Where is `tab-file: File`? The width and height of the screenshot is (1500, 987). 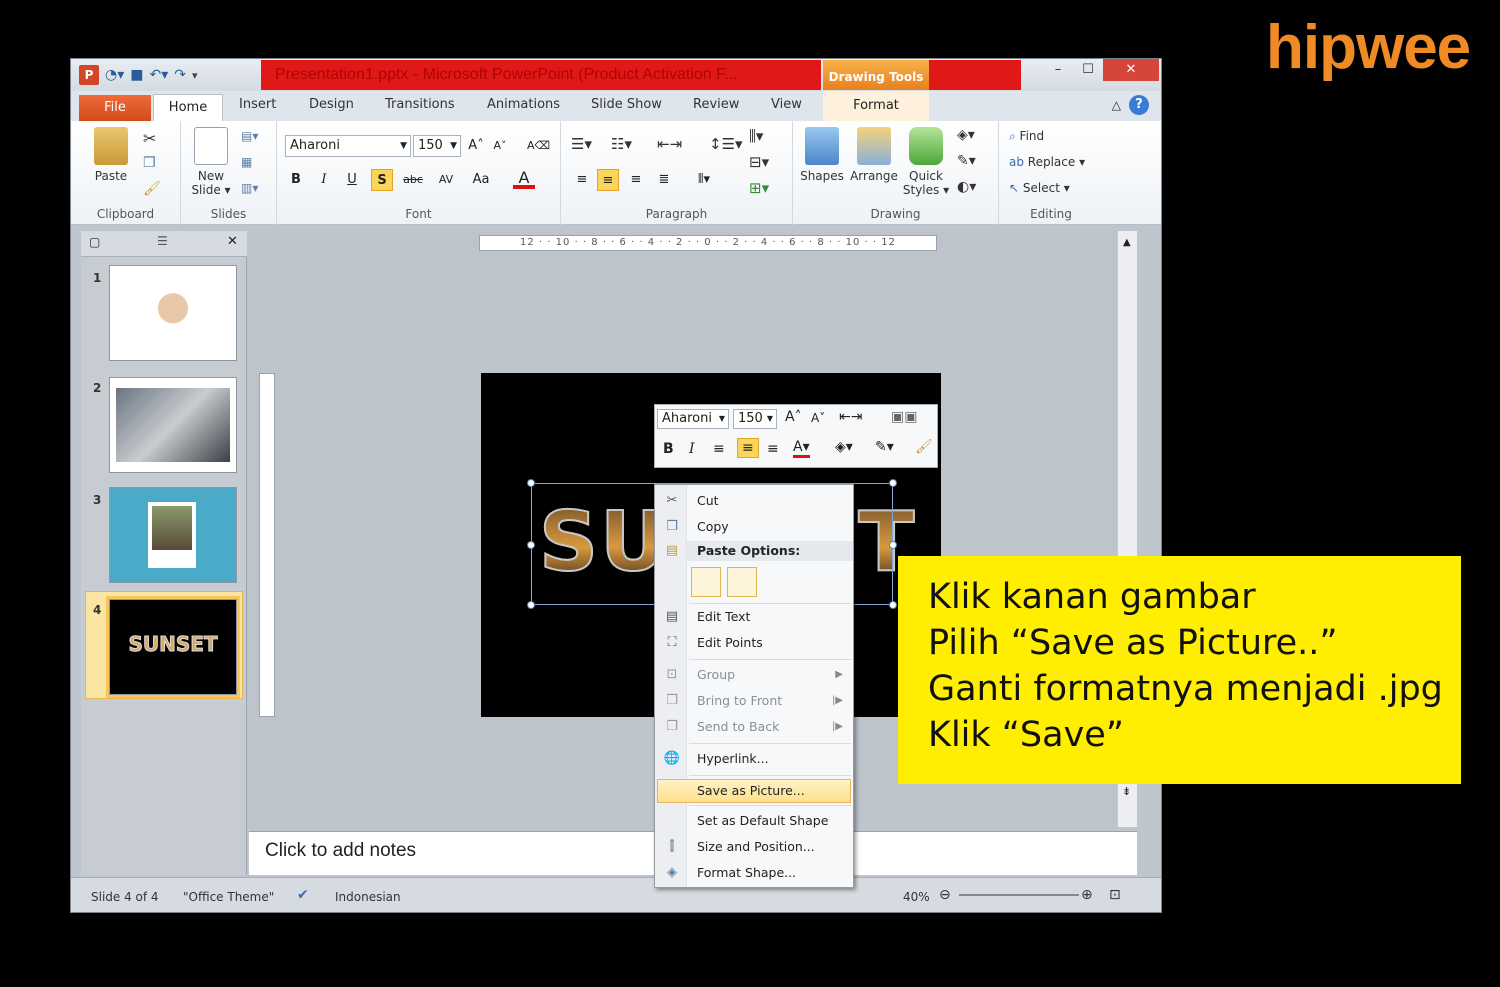 tab-file: File is located at coordinates (115, 108).